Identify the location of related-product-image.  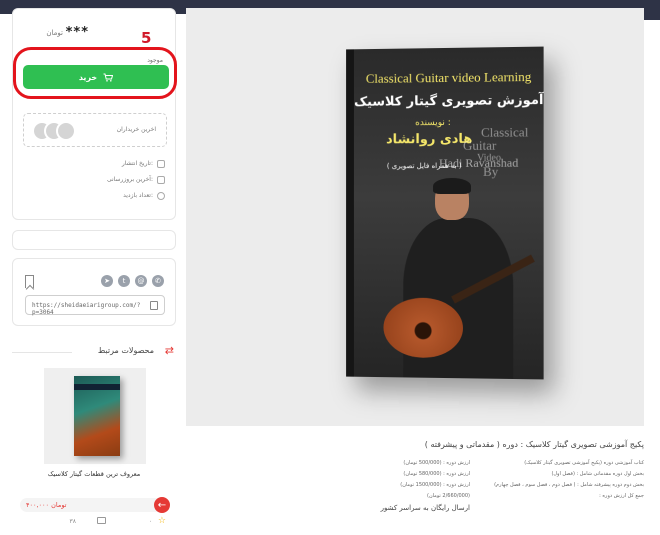
(95, 416).